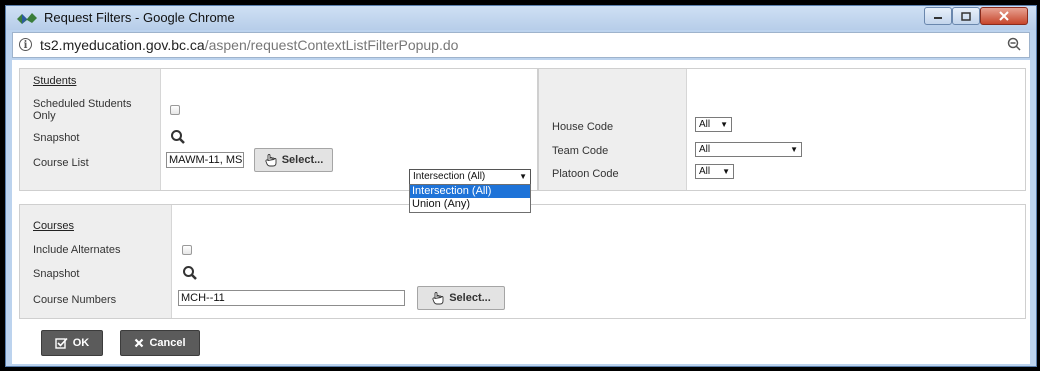 The width and height of the screenshot is (1040, 371). Describe the element at coordinates (56, 138) in the screenshot. I see `students-snapshot-label: Snapshot` at that location.